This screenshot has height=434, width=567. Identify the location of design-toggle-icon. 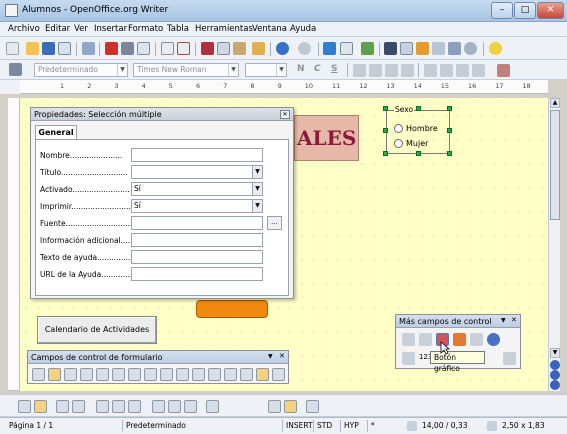
(262, 374).